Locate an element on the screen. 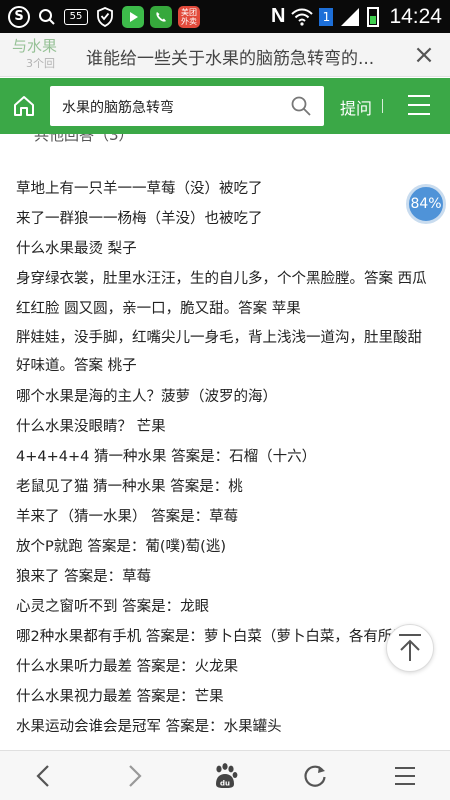  close-title-button: × is located at coordinates (424, 56).